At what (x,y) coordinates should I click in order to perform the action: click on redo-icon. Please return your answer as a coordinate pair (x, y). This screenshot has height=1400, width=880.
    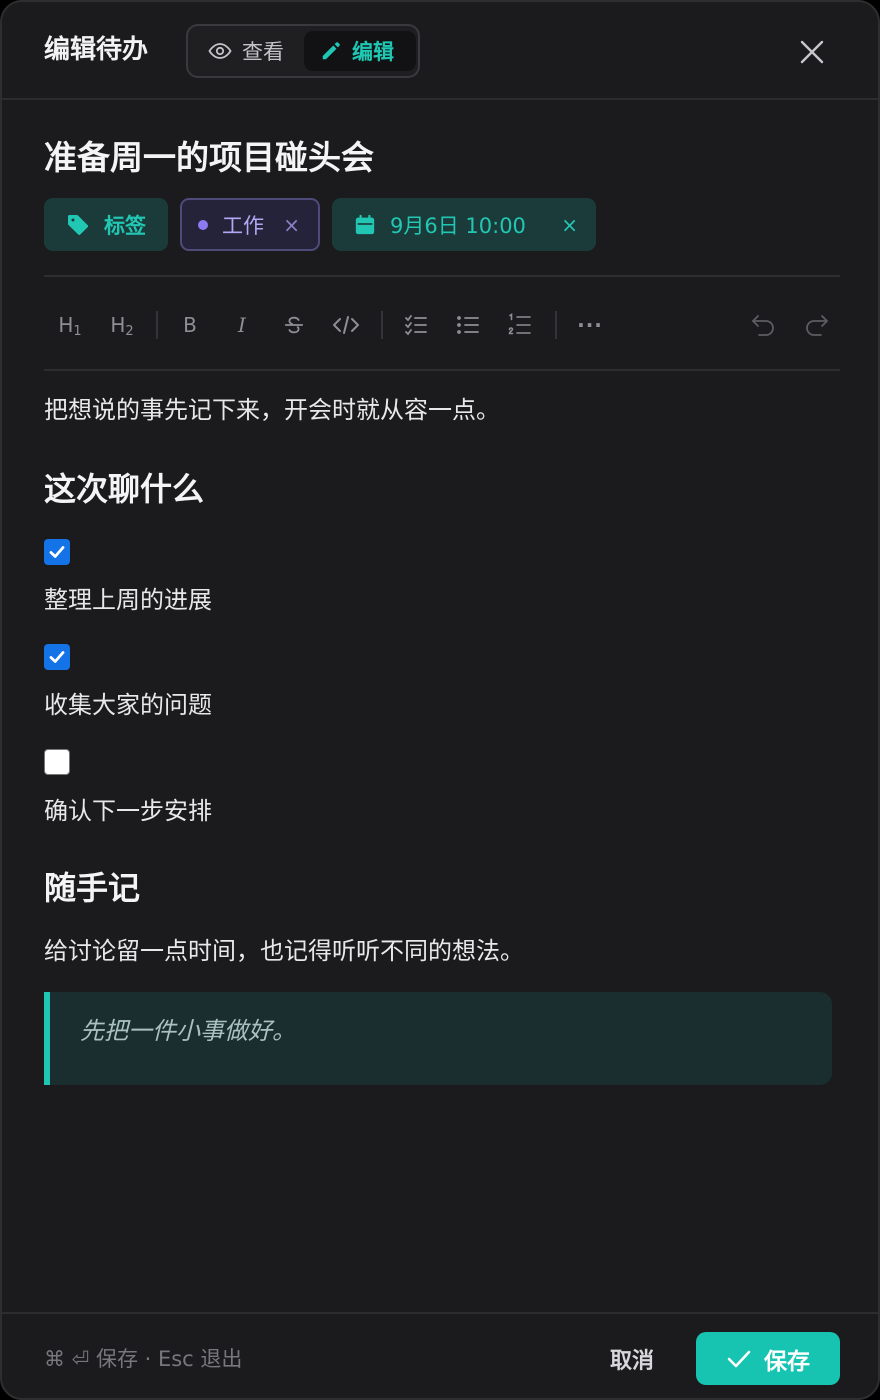
    Looking at the image, I should click on (817, 325).